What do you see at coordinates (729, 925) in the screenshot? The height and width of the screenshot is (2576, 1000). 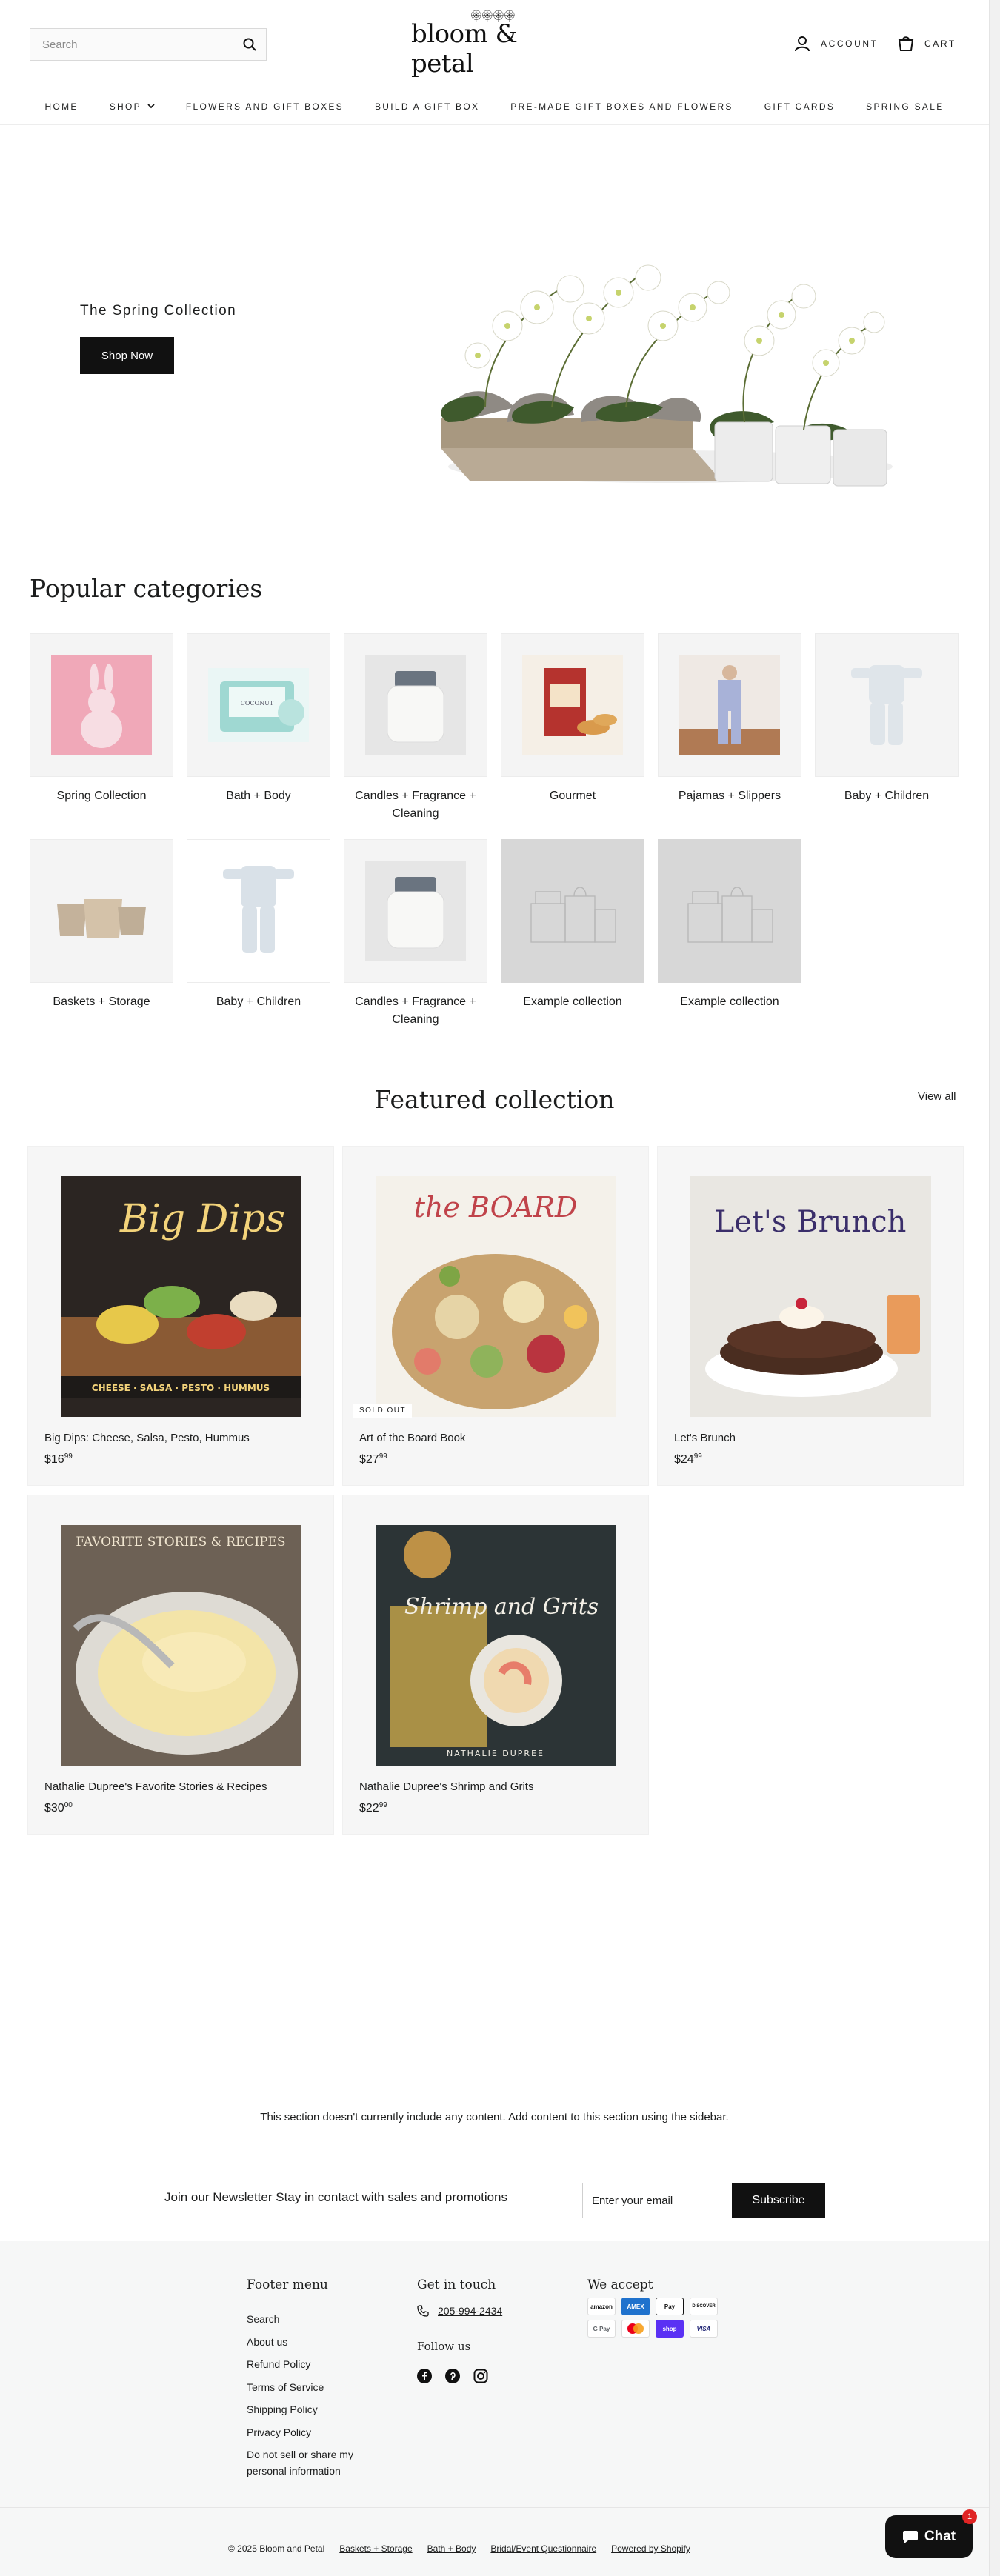 I see `category-example-2: Example collection` at bounding box center [729, 925].